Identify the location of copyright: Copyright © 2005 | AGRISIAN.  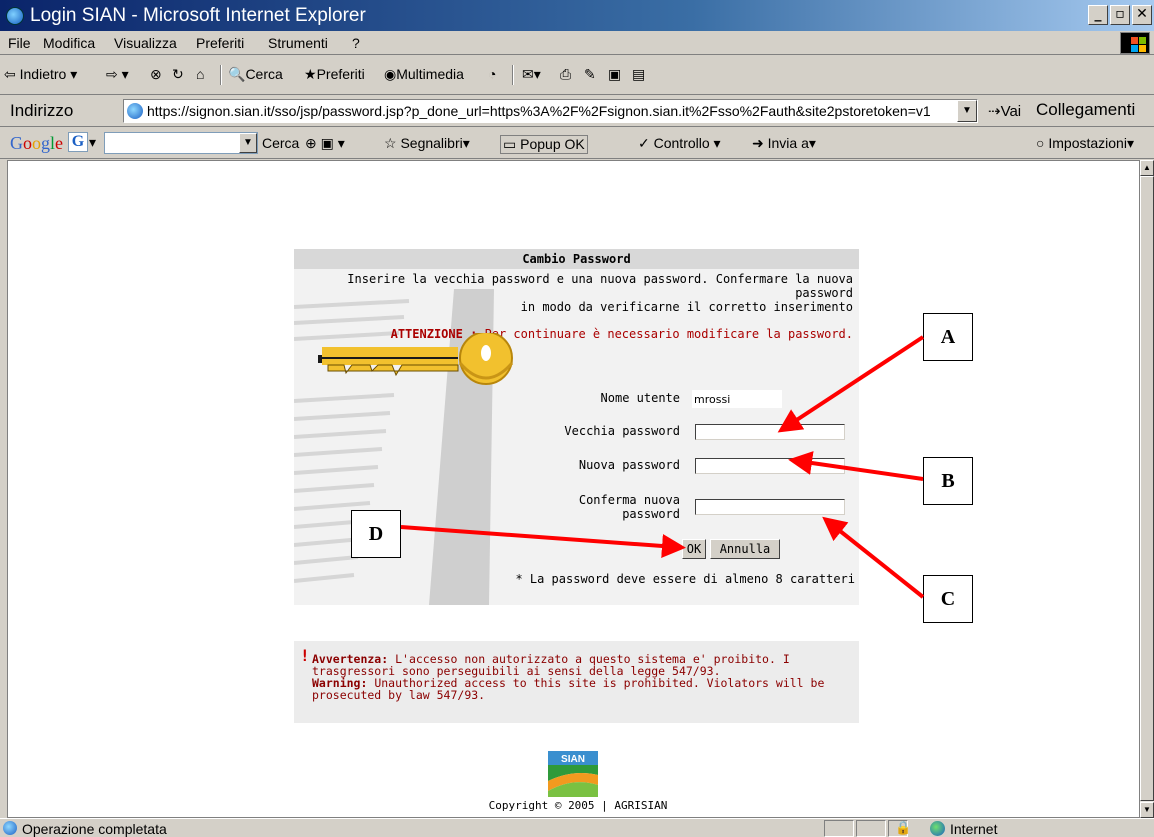
(578, 805).